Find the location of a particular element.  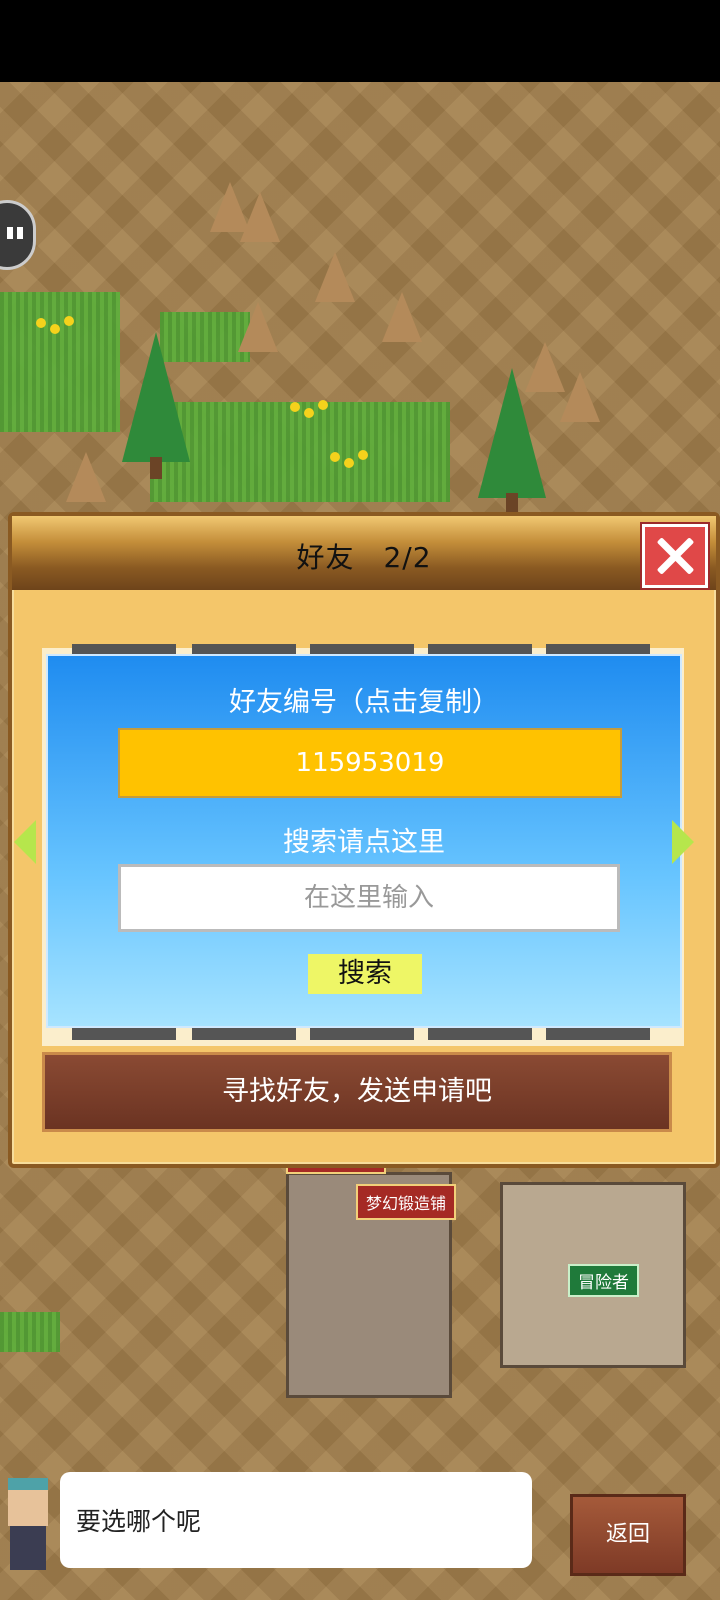

panel-rail-bottom is located at coordinates (363, 1034).